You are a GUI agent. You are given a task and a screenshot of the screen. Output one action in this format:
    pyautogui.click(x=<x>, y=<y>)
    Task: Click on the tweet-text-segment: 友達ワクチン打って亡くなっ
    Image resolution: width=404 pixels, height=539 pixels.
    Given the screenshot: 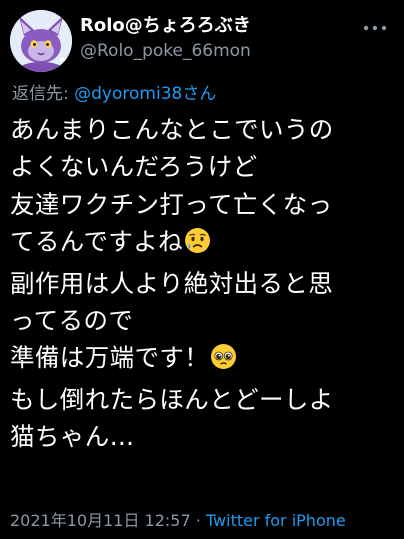 What is the action you would take?
    pyautogui.click(x=171, y=204)
    